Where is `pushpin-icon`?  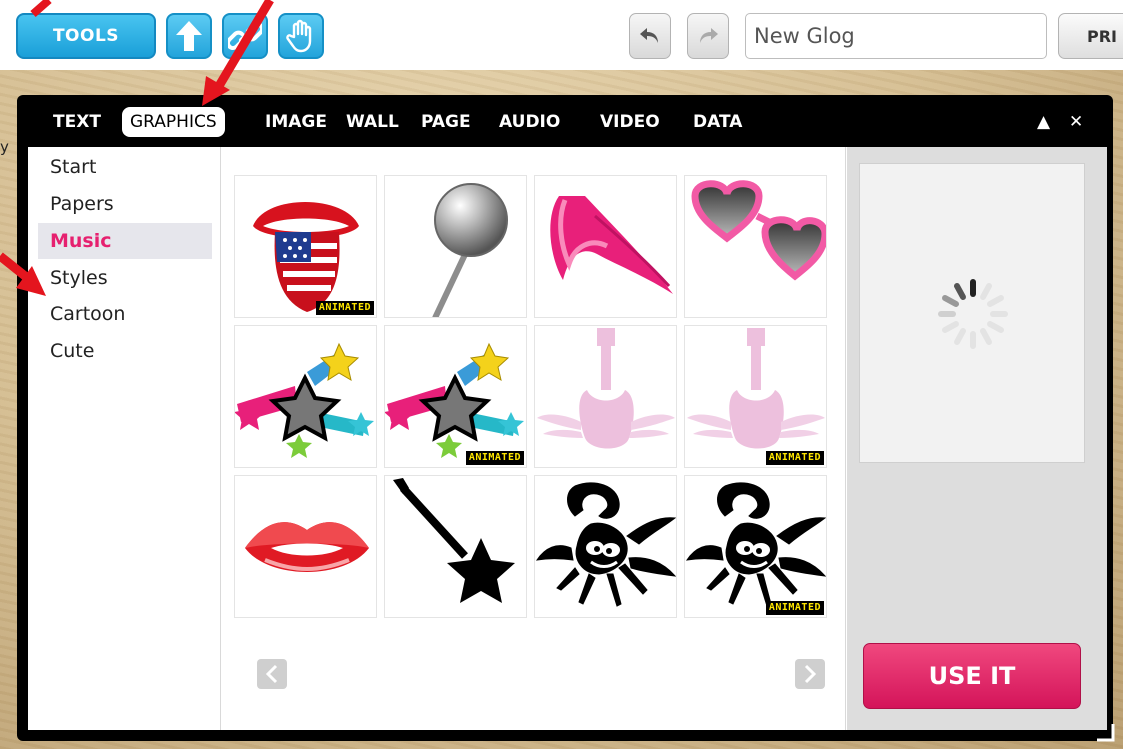
pushpin-icon is located at coordinates (470, 250).